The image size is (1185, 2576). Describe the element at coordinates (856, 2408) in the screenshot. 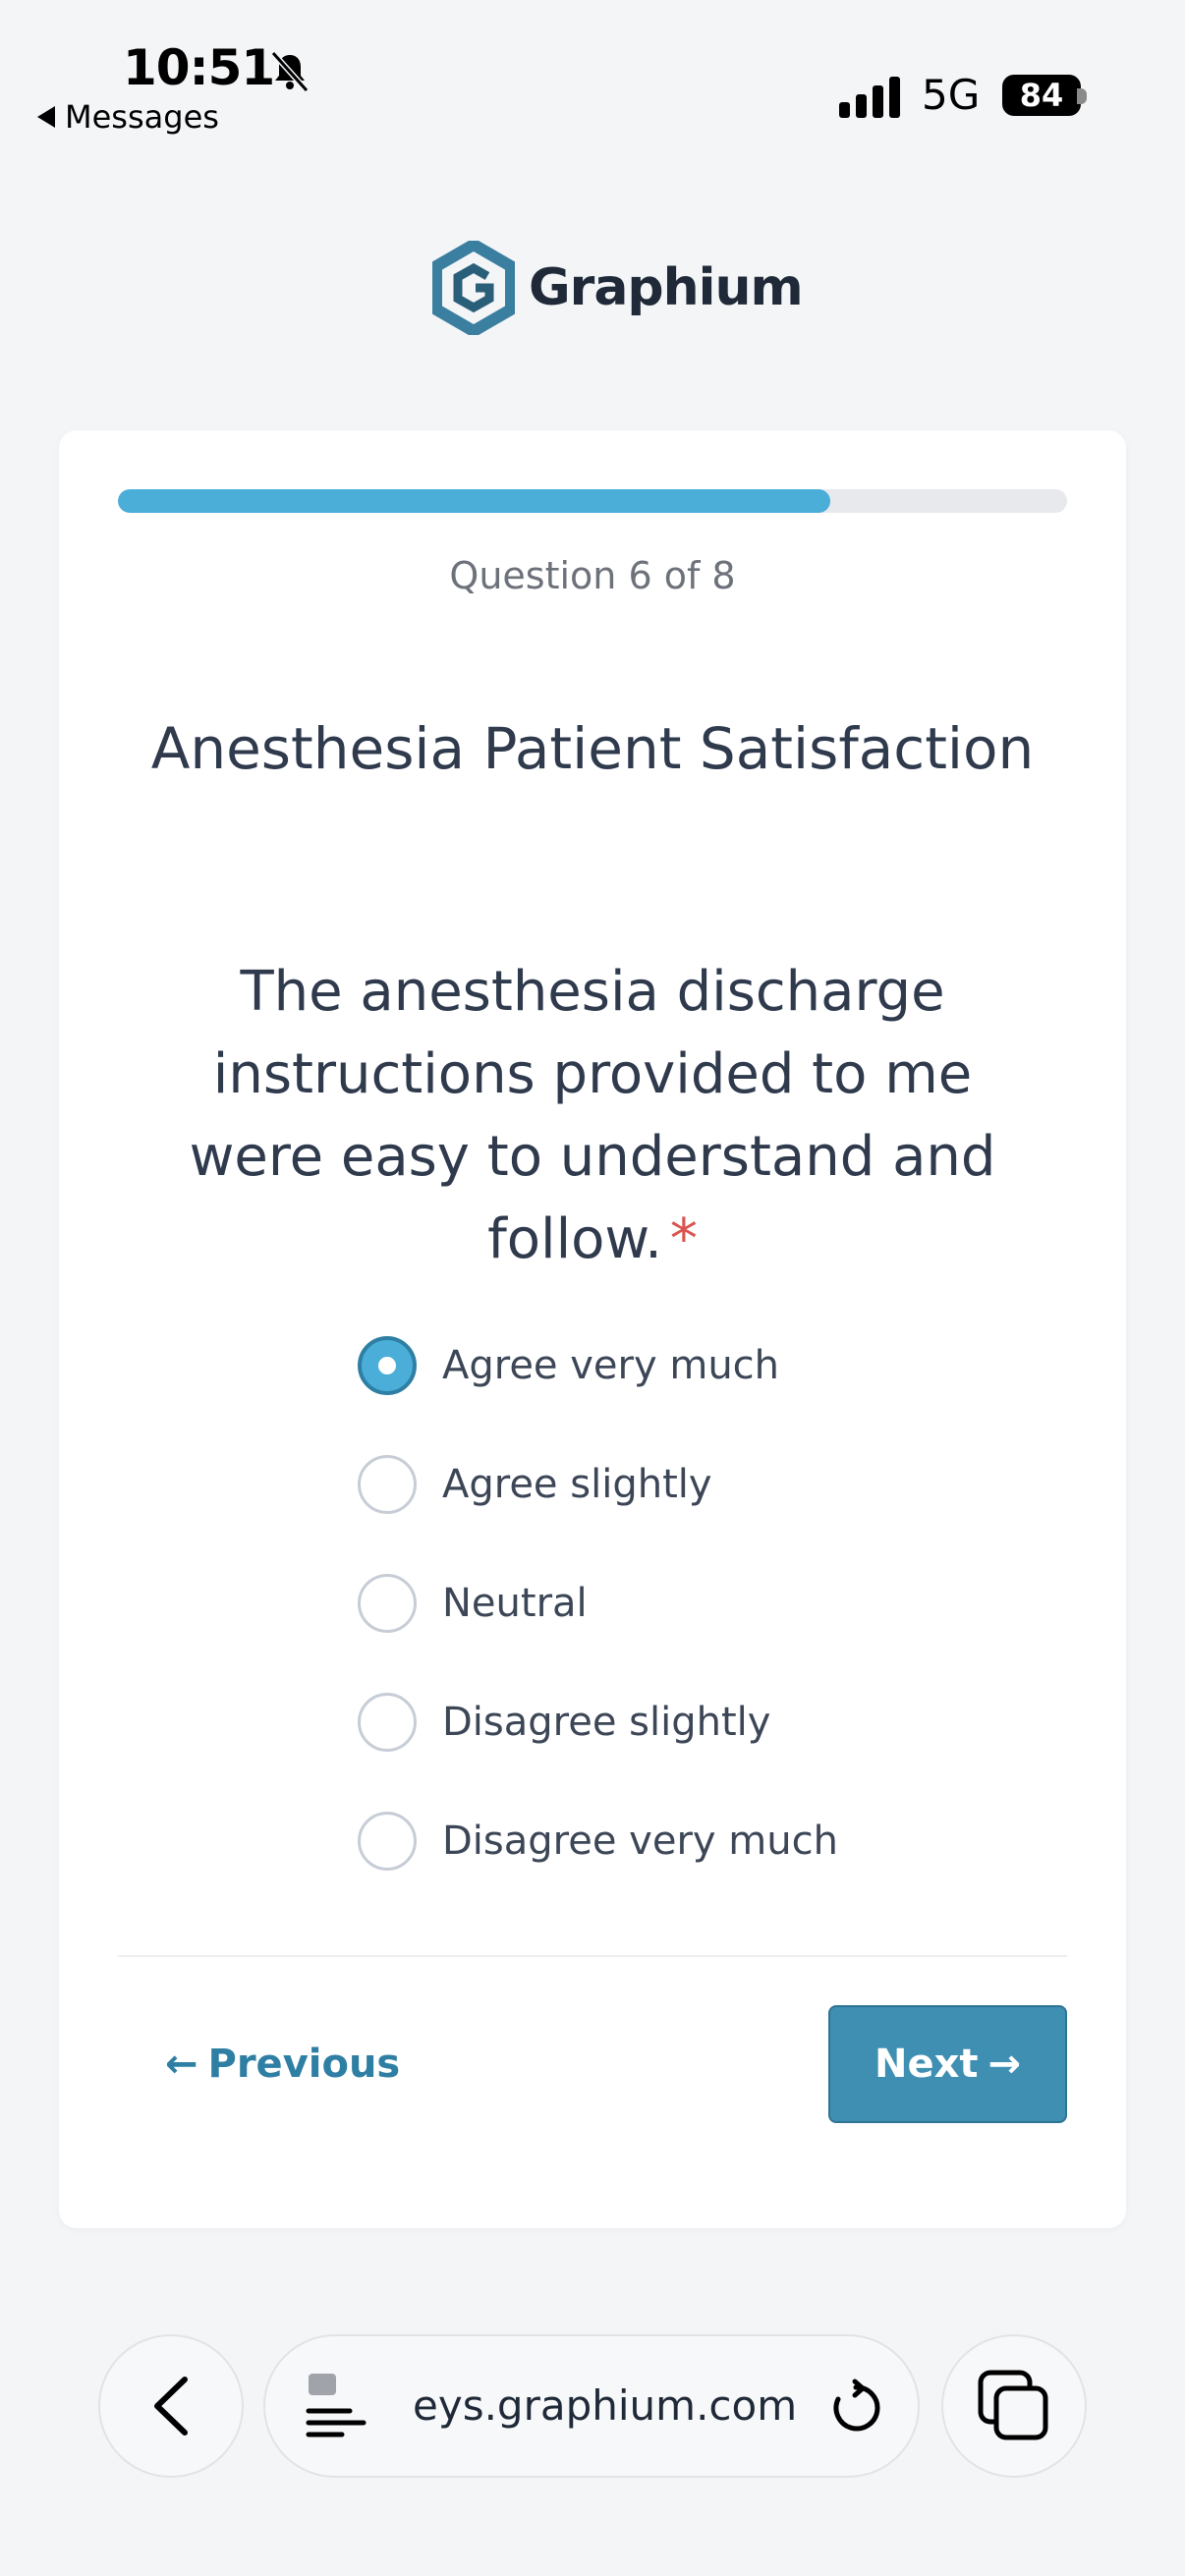

I see `reload-icon` at that location.